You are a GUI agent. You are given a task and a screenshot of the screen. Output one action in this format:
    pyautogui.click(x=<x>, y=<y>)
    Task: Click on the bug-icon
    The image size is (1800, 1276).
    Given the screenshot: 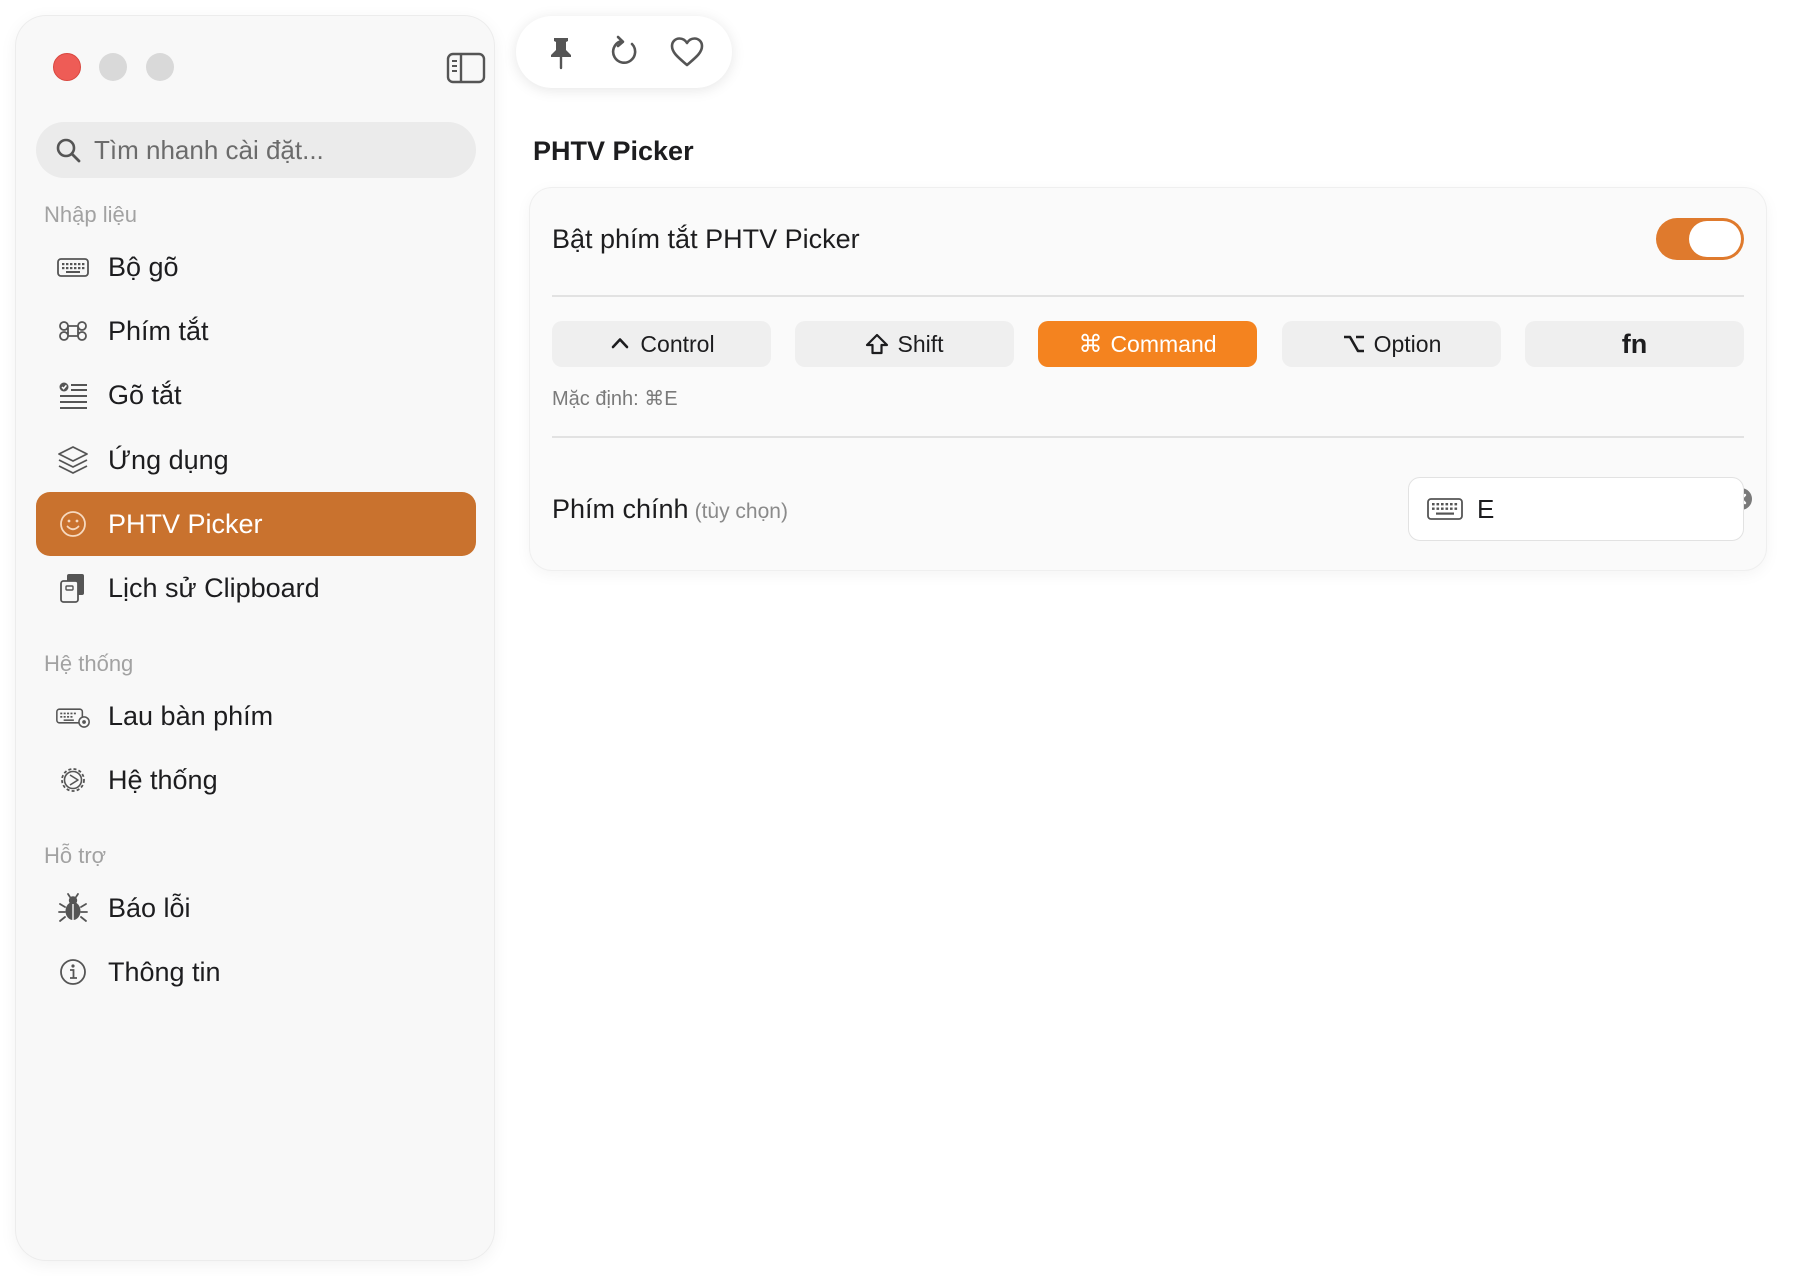 What is the action you would take?
    pyautogui.click(x=73, y=908)
    